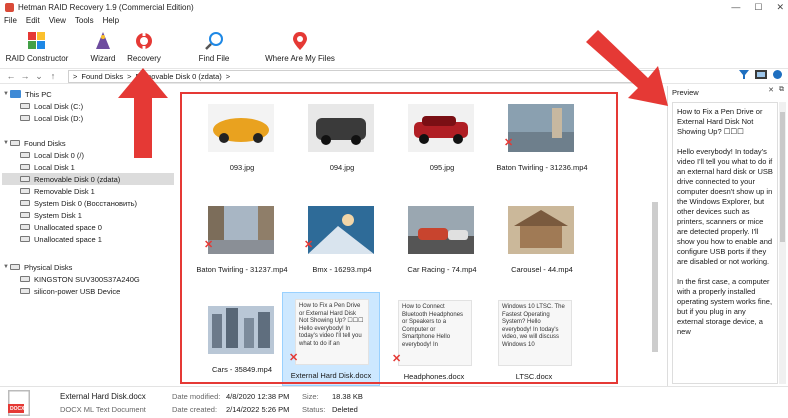 The image size is (788, 418). I want to click on tree-label: silicon-power USB Device, so click(77, 291).